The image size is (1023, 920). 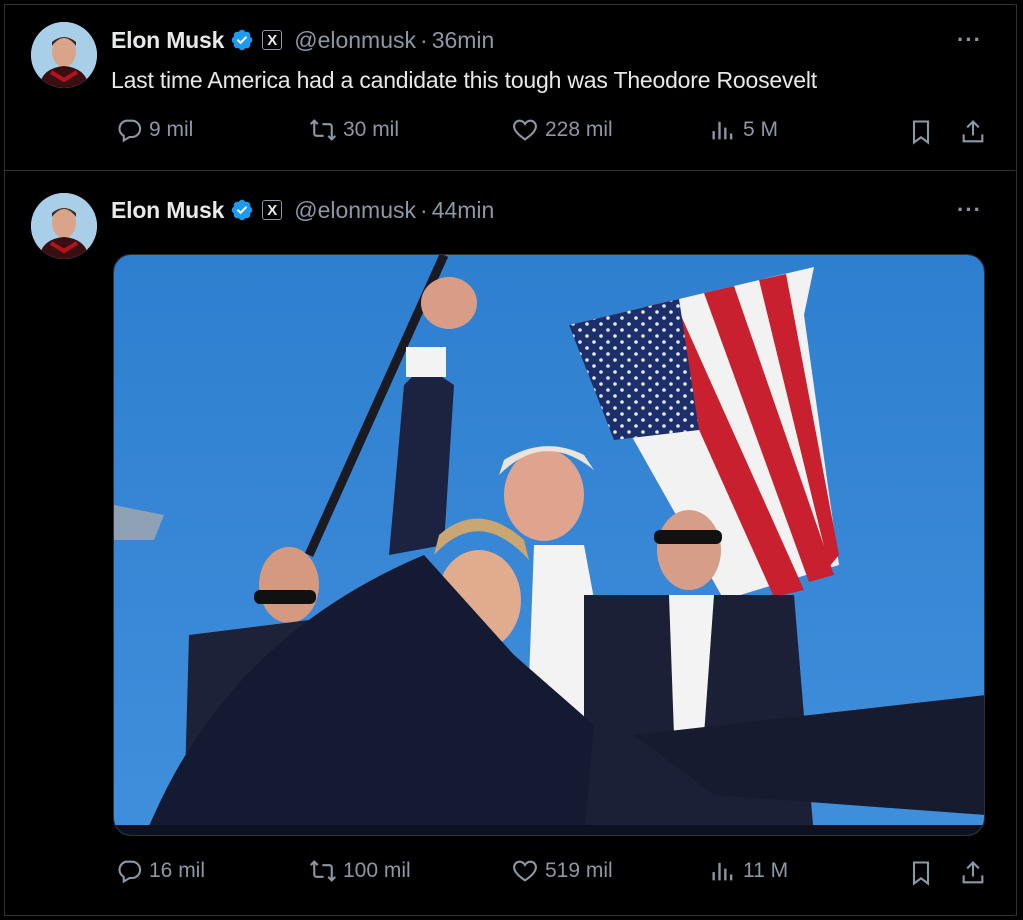 I want to click on bottom-divider, so click(x=509, y=915).